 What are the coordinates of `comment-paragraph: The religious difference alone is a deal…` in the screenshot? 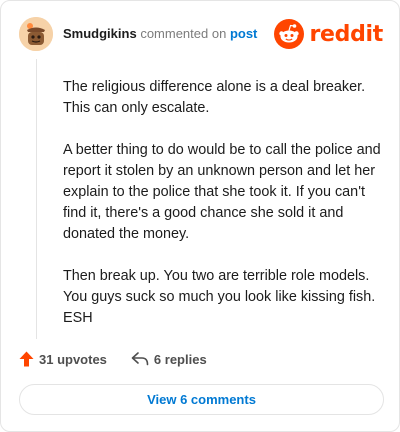 It's located at (214, 97).